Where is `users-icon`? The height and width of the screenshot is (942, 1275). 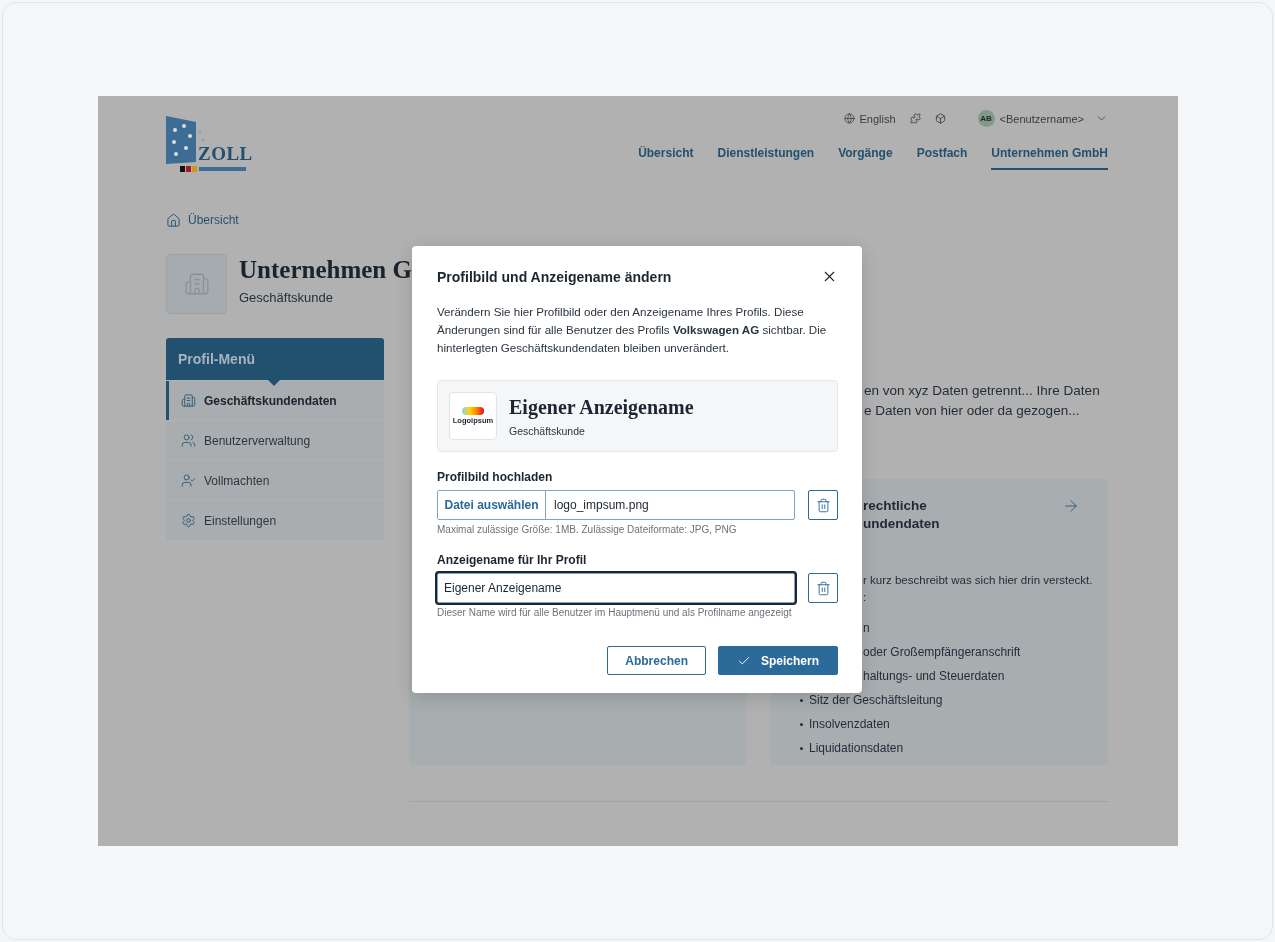 users-icon is located at coordinates (188, 440).